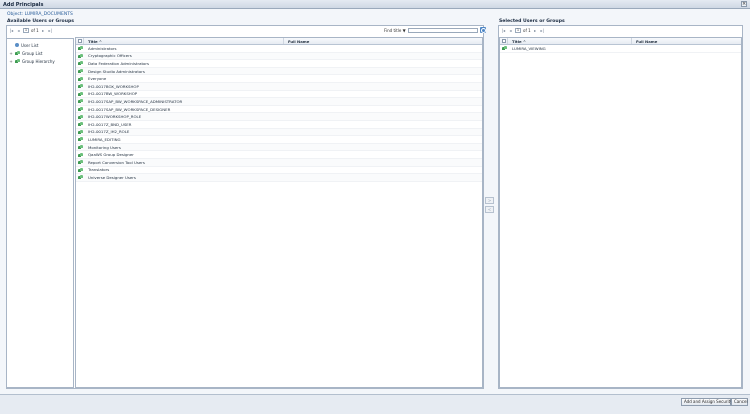  What do you see at coordinates (129, 109) in the screenshot?
I see `row-title: IH2-0017SAP_BW_WORKSPACE_DESIGNER` at bounding box center [129, 109].